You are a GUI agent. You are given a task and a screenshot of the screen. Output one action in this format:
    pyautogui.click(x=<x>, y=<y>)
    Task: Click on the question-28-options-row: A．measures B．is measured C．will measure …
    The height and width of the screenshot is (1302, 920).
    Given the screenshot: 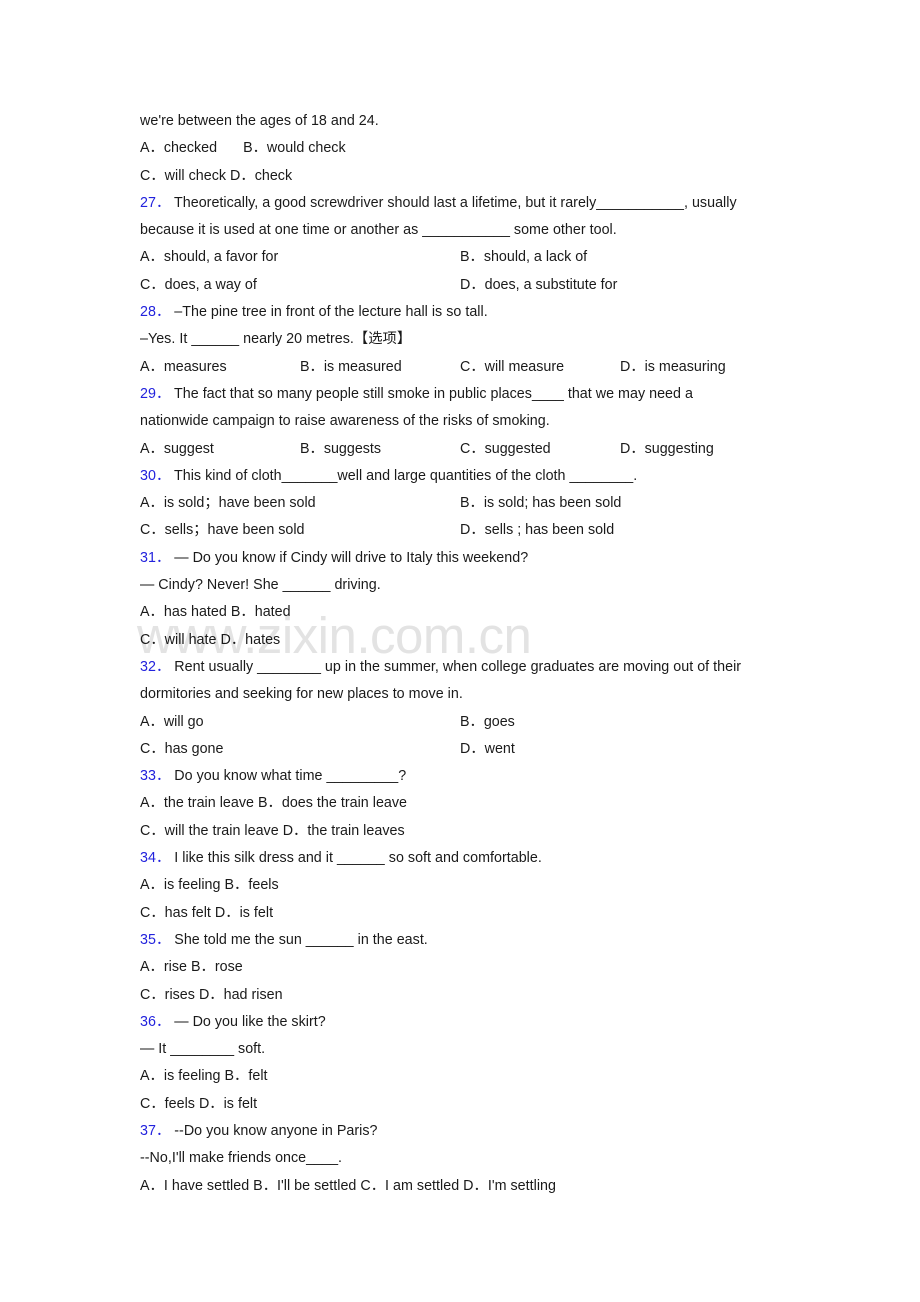 What is the action you would take?
    pyautogui.click(x=460, y=367)
    